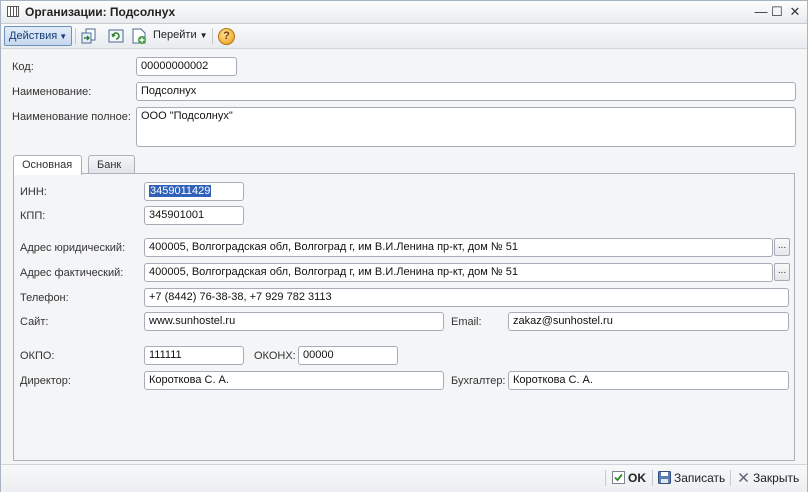  What do you see at coordinates (44, 298) in the screenshot?
I see `phone-label: Телефон:` at bounding box center [44, 298].